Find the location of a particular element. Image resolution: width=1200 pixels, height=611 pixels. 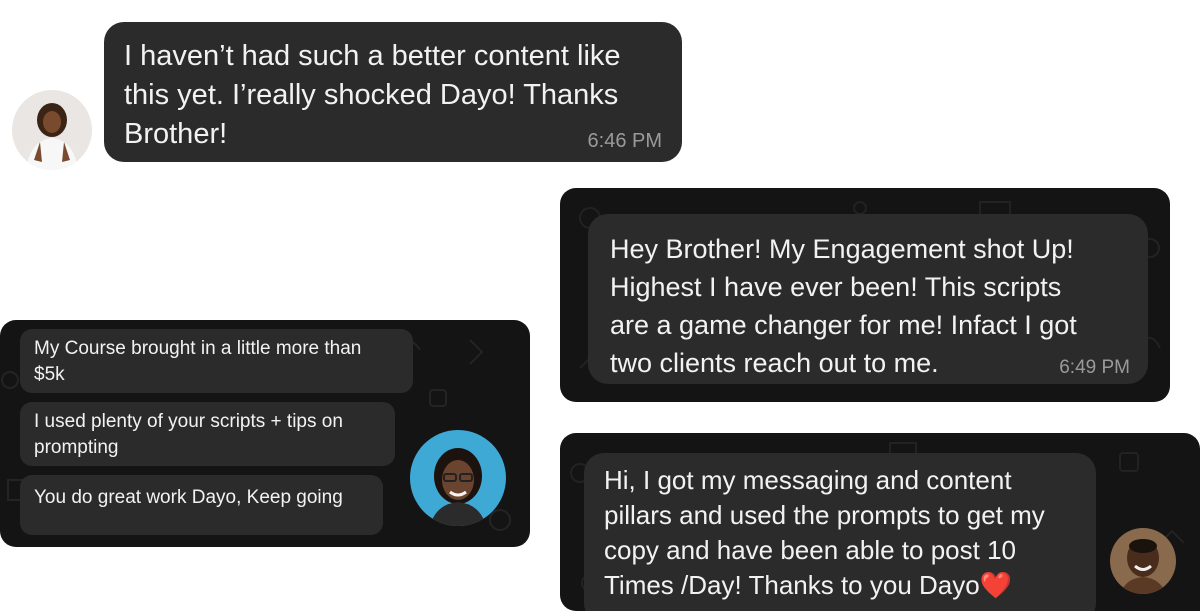

message-line-3: are a game changer for me! Infact I got is located at coordinates (843, 325).